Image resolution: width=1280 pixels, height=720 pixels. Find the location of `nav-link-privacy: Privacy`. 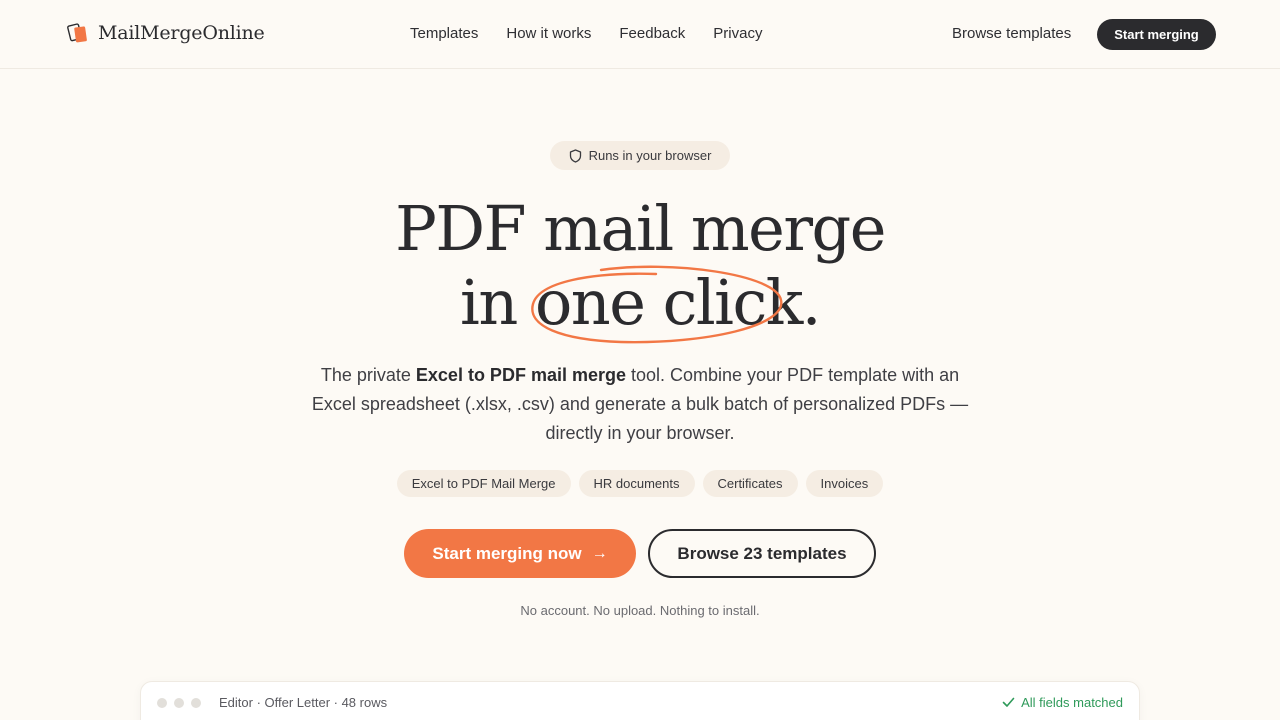

nav-link-privacy: Privacy is located at coordinates (737, 33).